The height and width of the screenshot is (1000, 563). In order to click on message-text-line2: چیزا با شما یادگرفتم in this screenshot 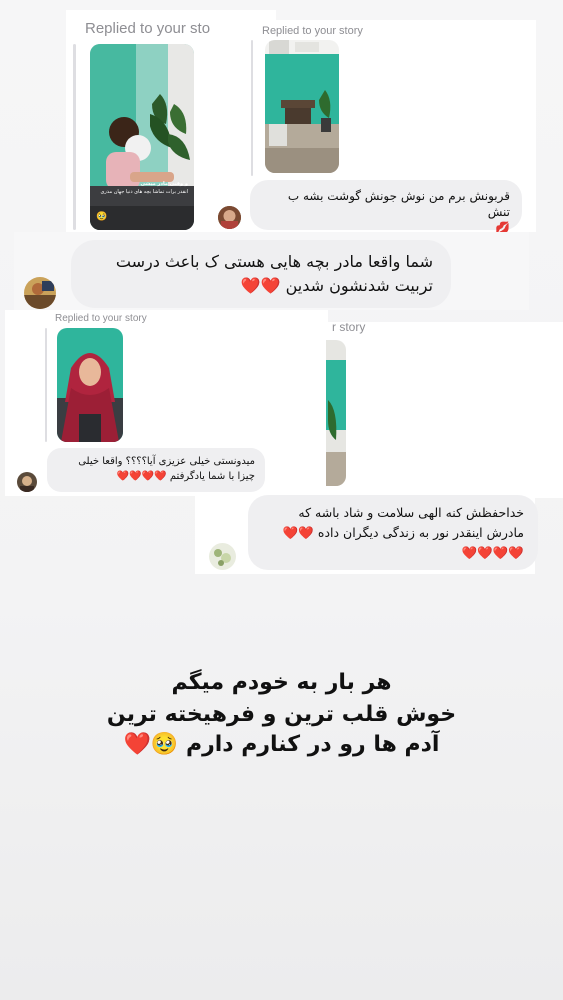, I will do `click(212, 476)`.